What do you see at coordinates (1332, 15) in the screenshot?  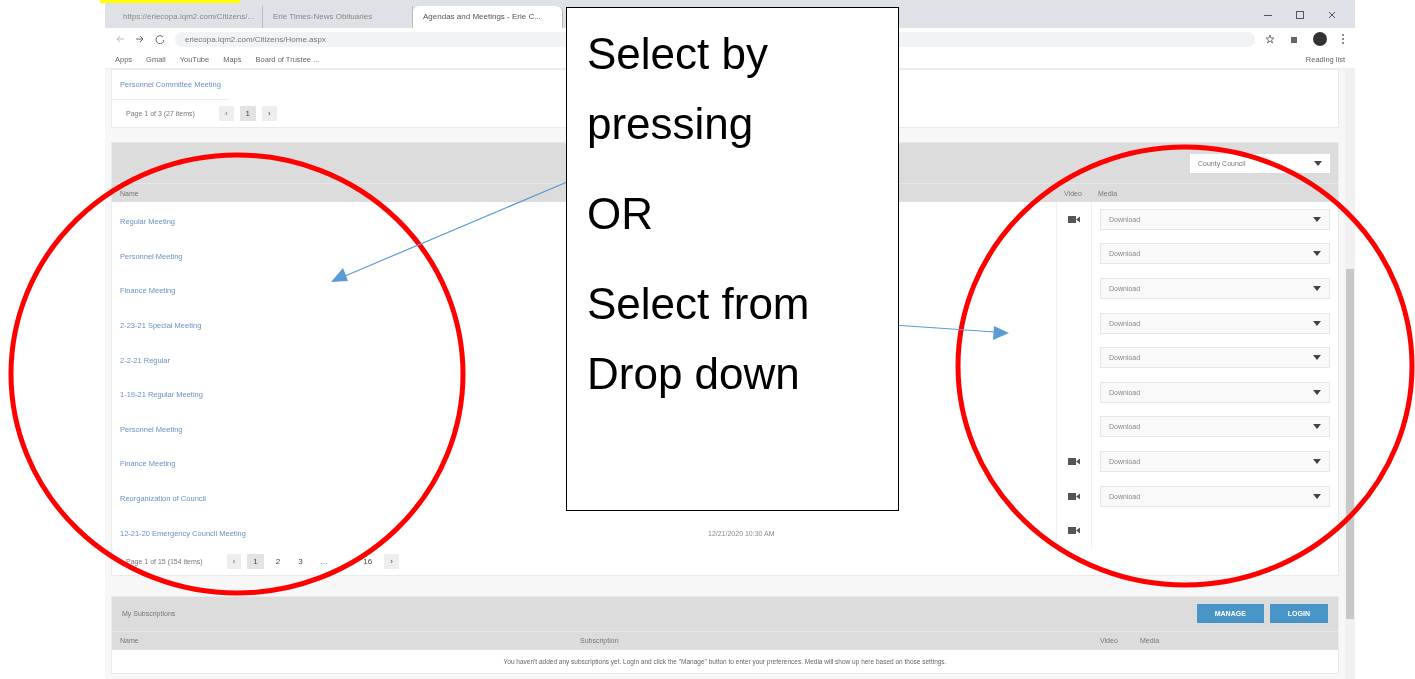 I see `close-icon` at bounding box center [1332, 15].